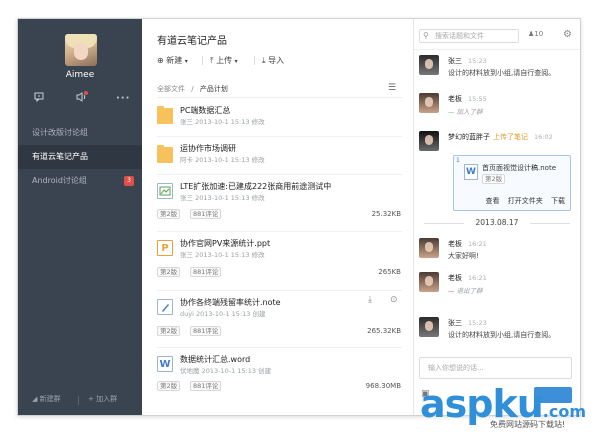 The width and height of the screenshot is (600, 437). What do you see at coordinates (39, 99) in the screenshot?
I see `message-icon` at bounding box center [39, 99].